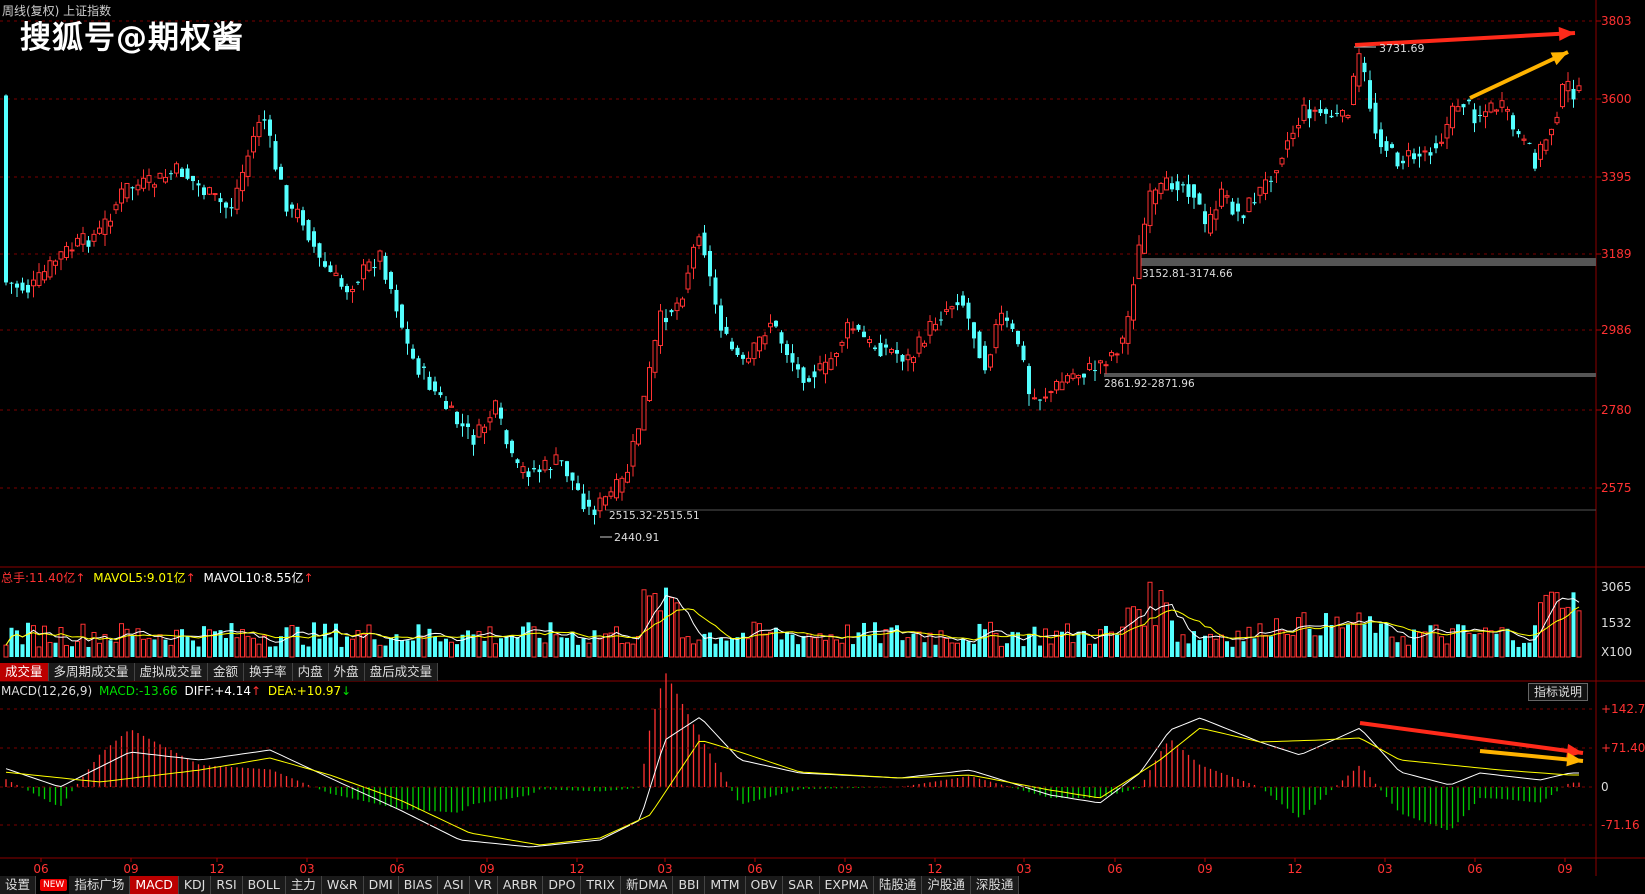  Describe the element at coordinates (637, 537) in the screenshot. I see `low-annotation: 2440.91` at that location.